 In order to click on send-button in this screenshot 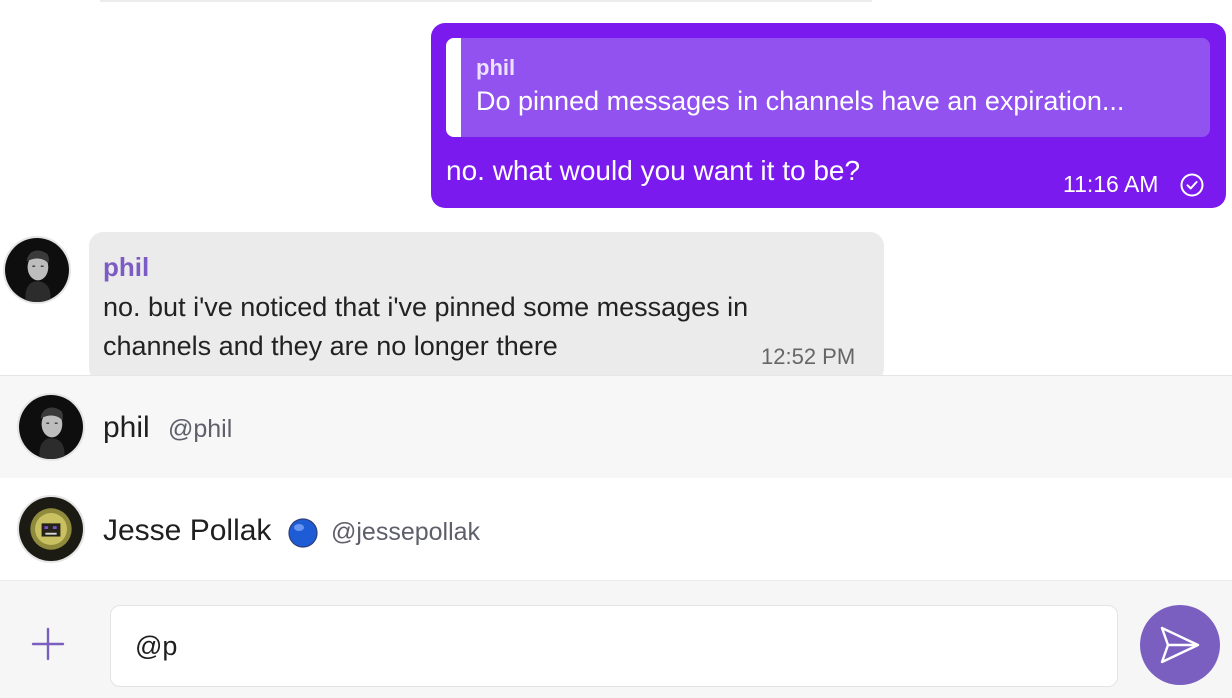, I will do `click(1180, 645)`.